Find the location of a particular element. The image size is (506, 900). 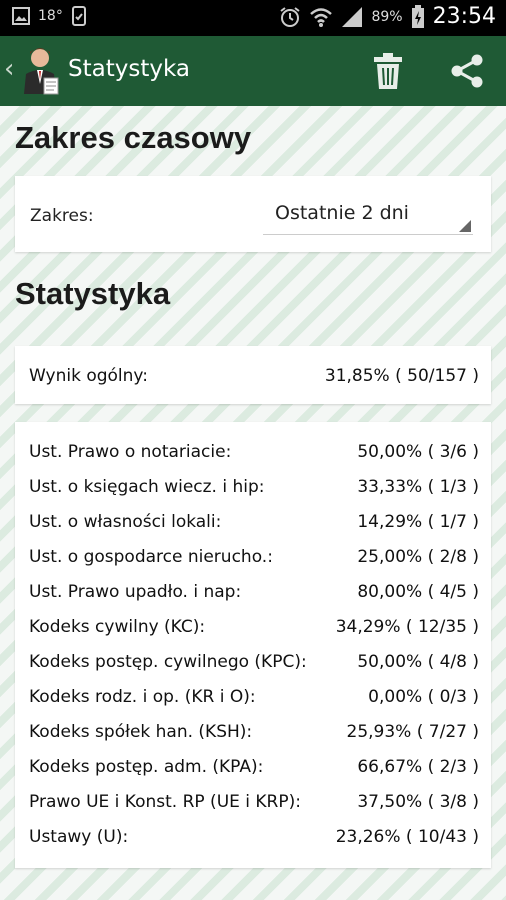

stat-label: Kodeks postęp. adm. (KPA): is located at coordinates (146, 767).